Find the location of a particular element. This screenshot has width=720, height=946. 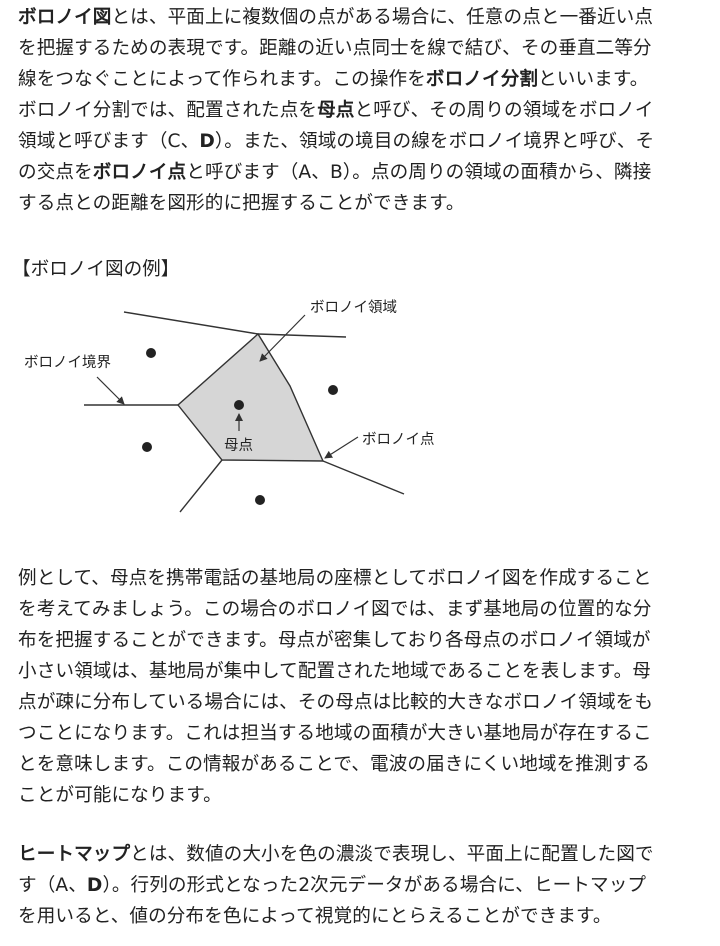

point-label-arrow is located at coordinates (341, 447).